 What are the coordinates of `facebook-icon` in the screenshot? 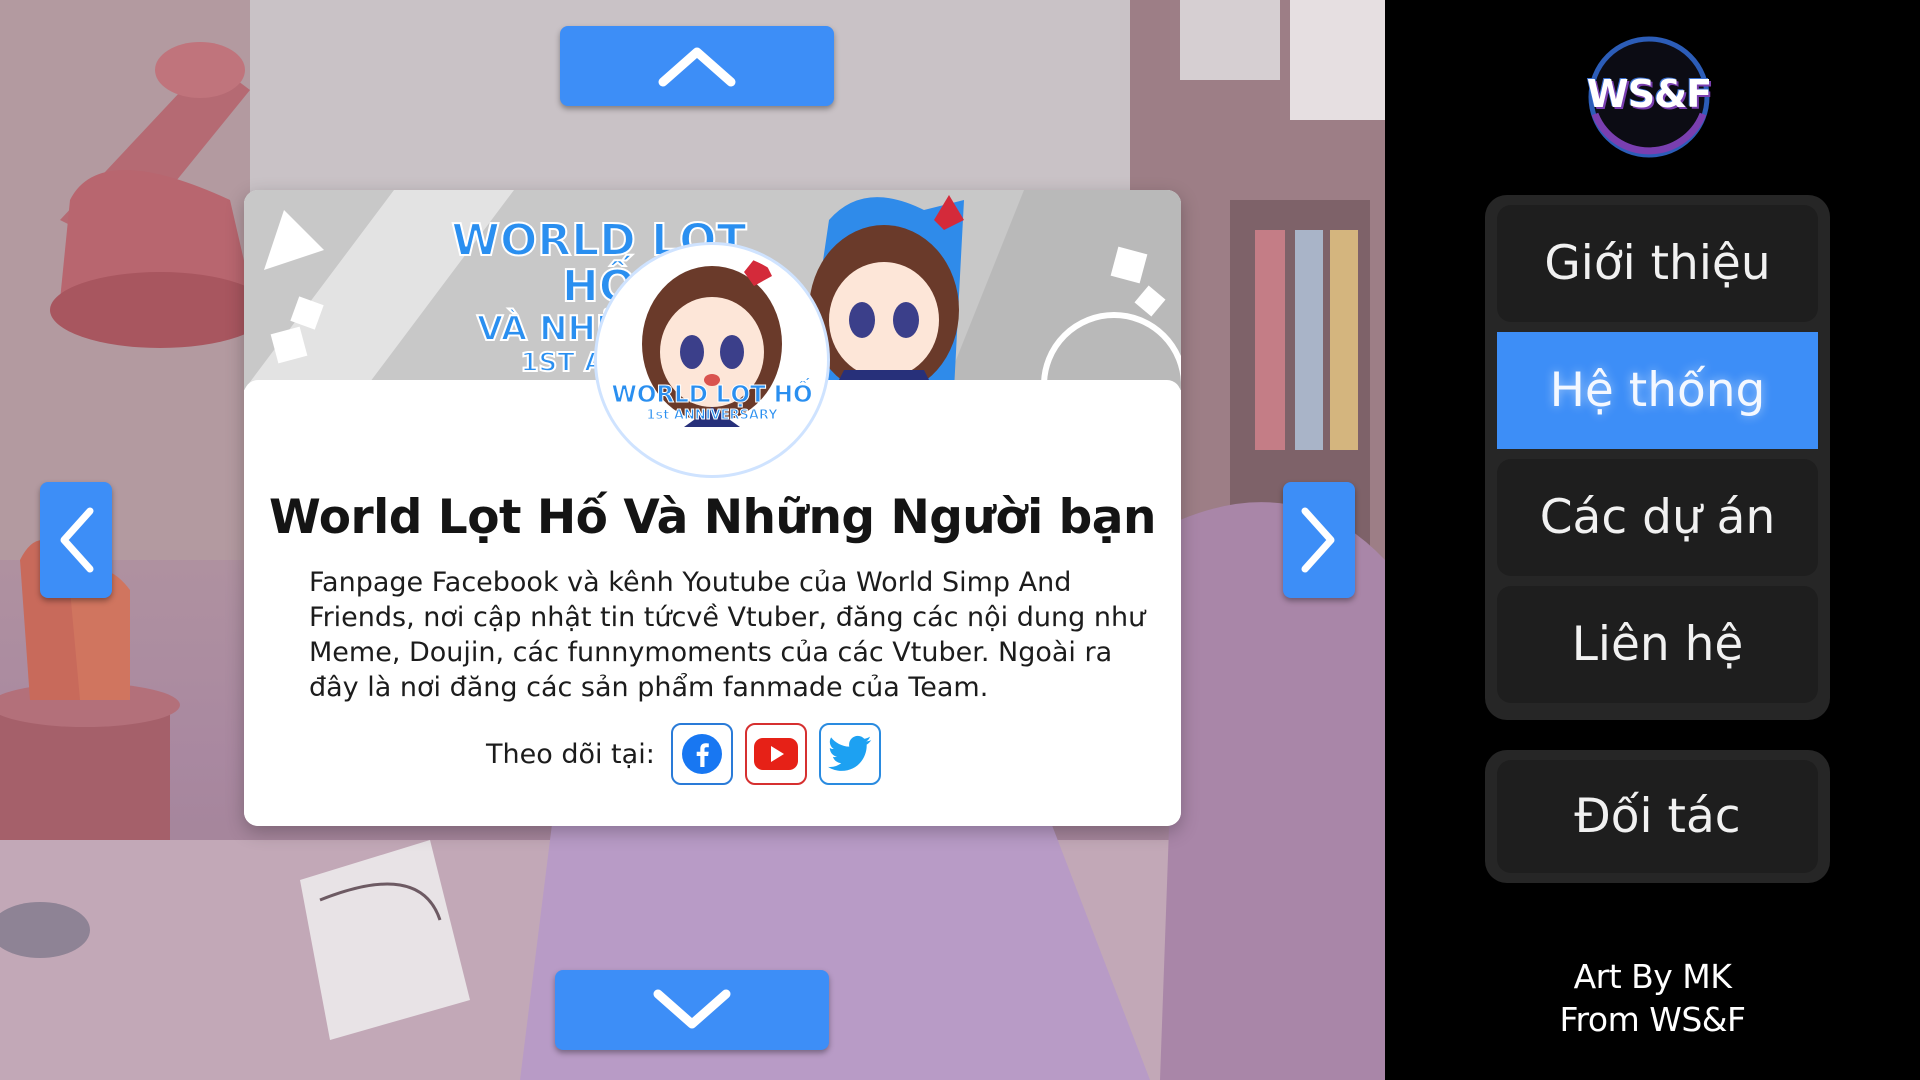 It's located at (701, 754).